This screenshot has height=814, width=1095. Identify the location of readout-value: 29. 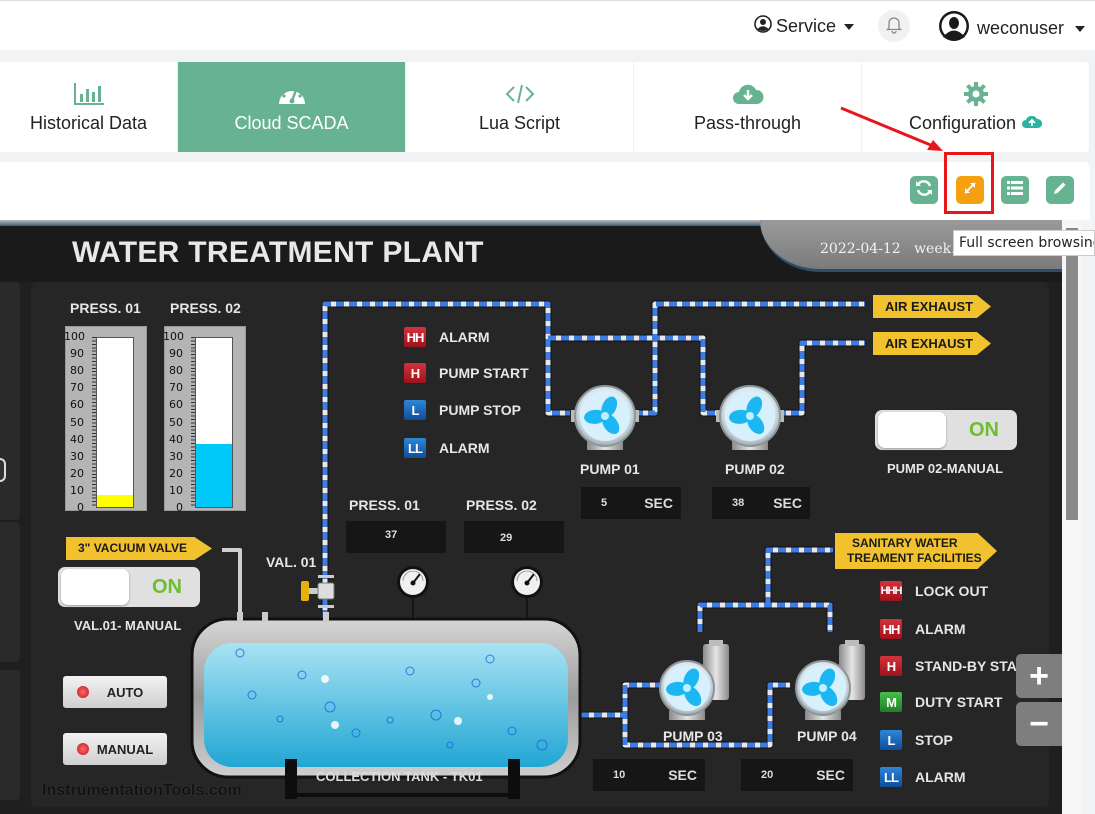
(506, 538).